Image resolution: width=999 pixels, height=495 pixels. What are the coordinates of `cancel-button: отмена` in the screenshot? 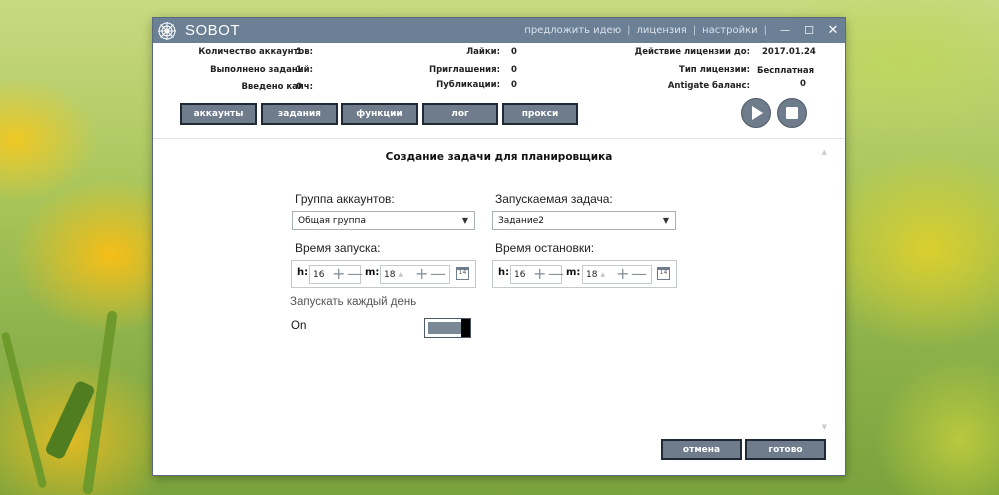 It's located at (701, 449).